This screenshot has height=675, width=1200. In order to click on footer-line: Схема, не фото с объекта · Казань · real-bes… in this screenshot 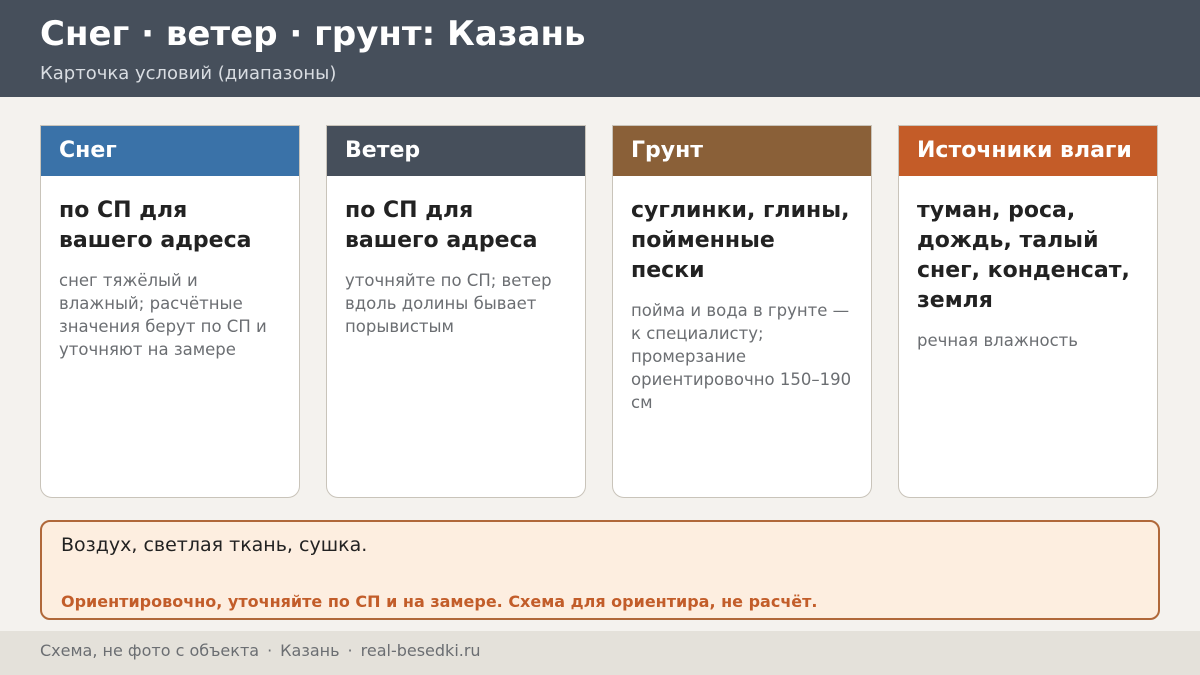, I will do `click(260, 650)`.